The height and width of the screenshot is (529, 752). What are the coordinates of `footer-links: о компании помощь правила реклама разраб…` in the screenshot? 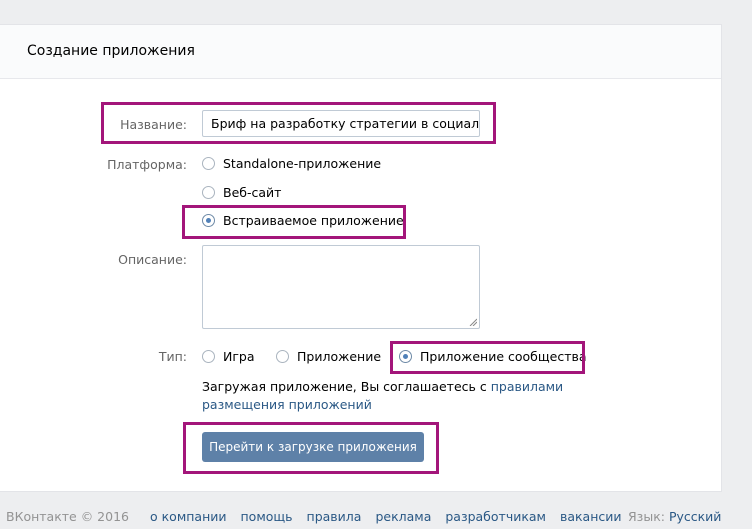 It's located at (385, 516).